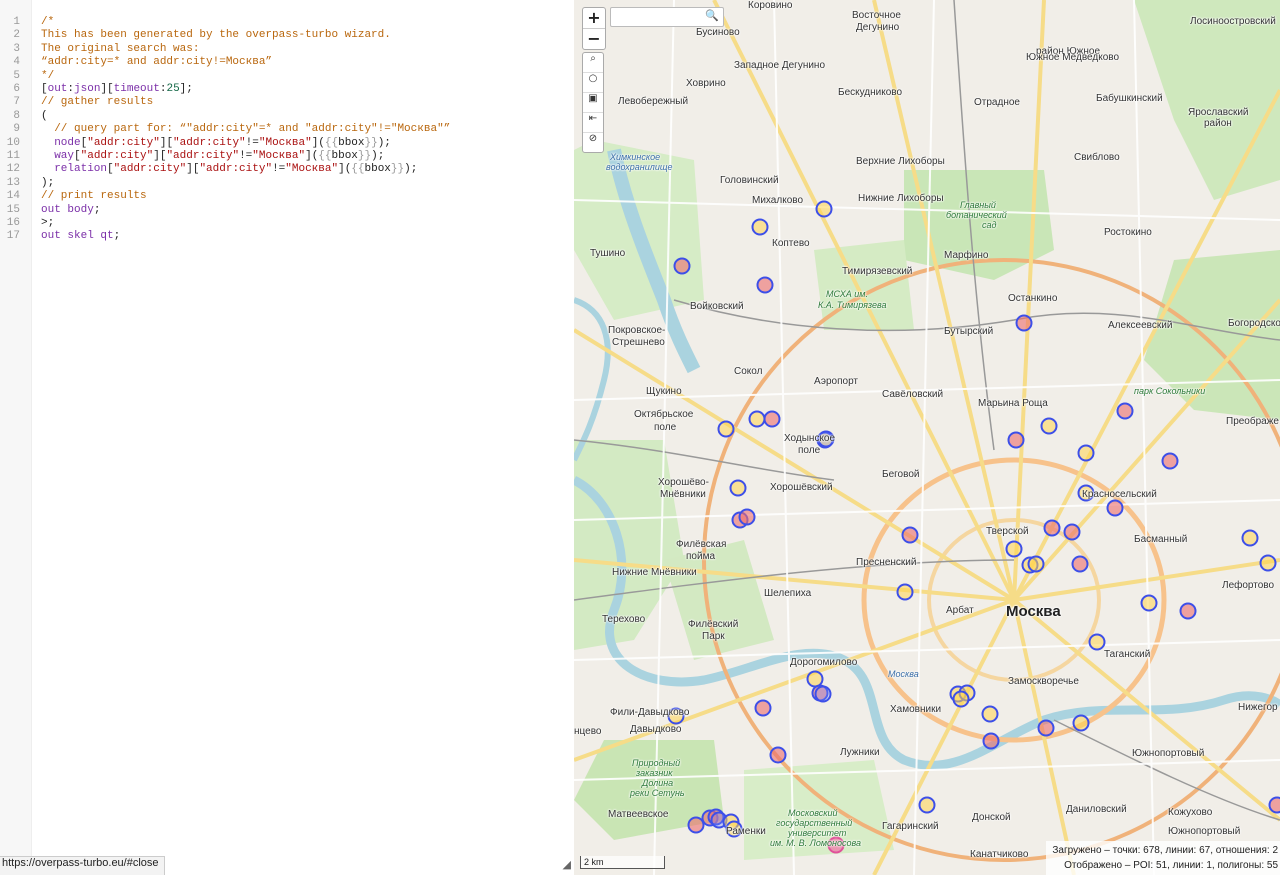 Image resolution: width=1280 pixels, height=875 pixels. What do you see at coordinates (780, 65) in the screenshot?
I see `place-label: Западное Дегунино` at bounding box center [780, 65].